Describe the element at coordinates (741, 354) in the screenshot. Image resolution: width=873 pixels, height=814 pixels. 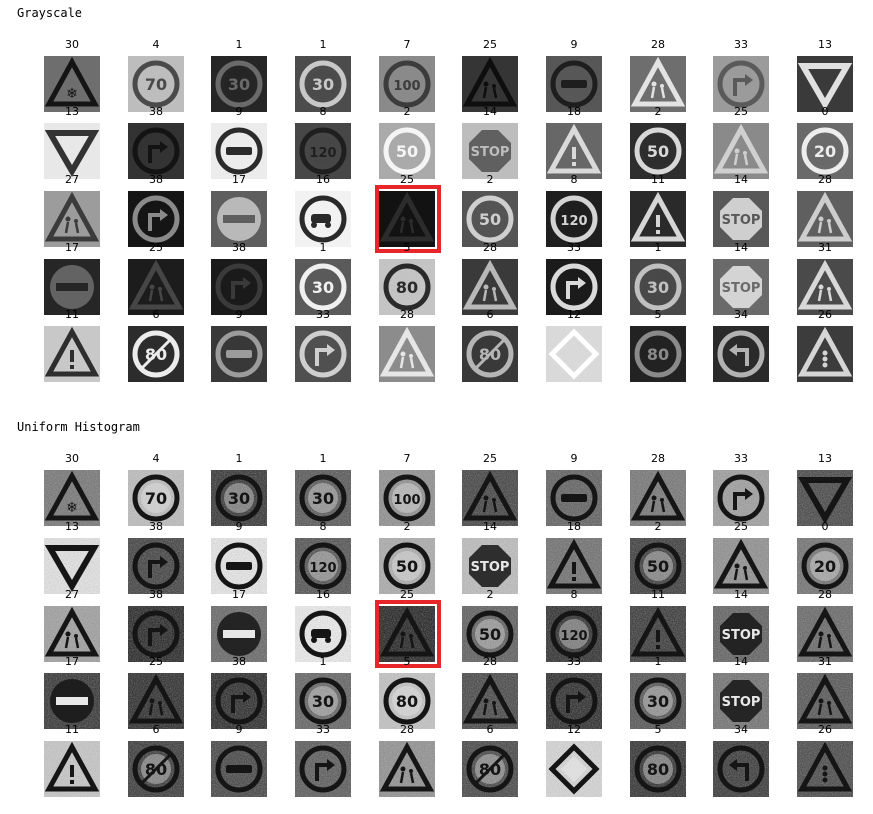
I see `turn-left-sign-icon` at that location.